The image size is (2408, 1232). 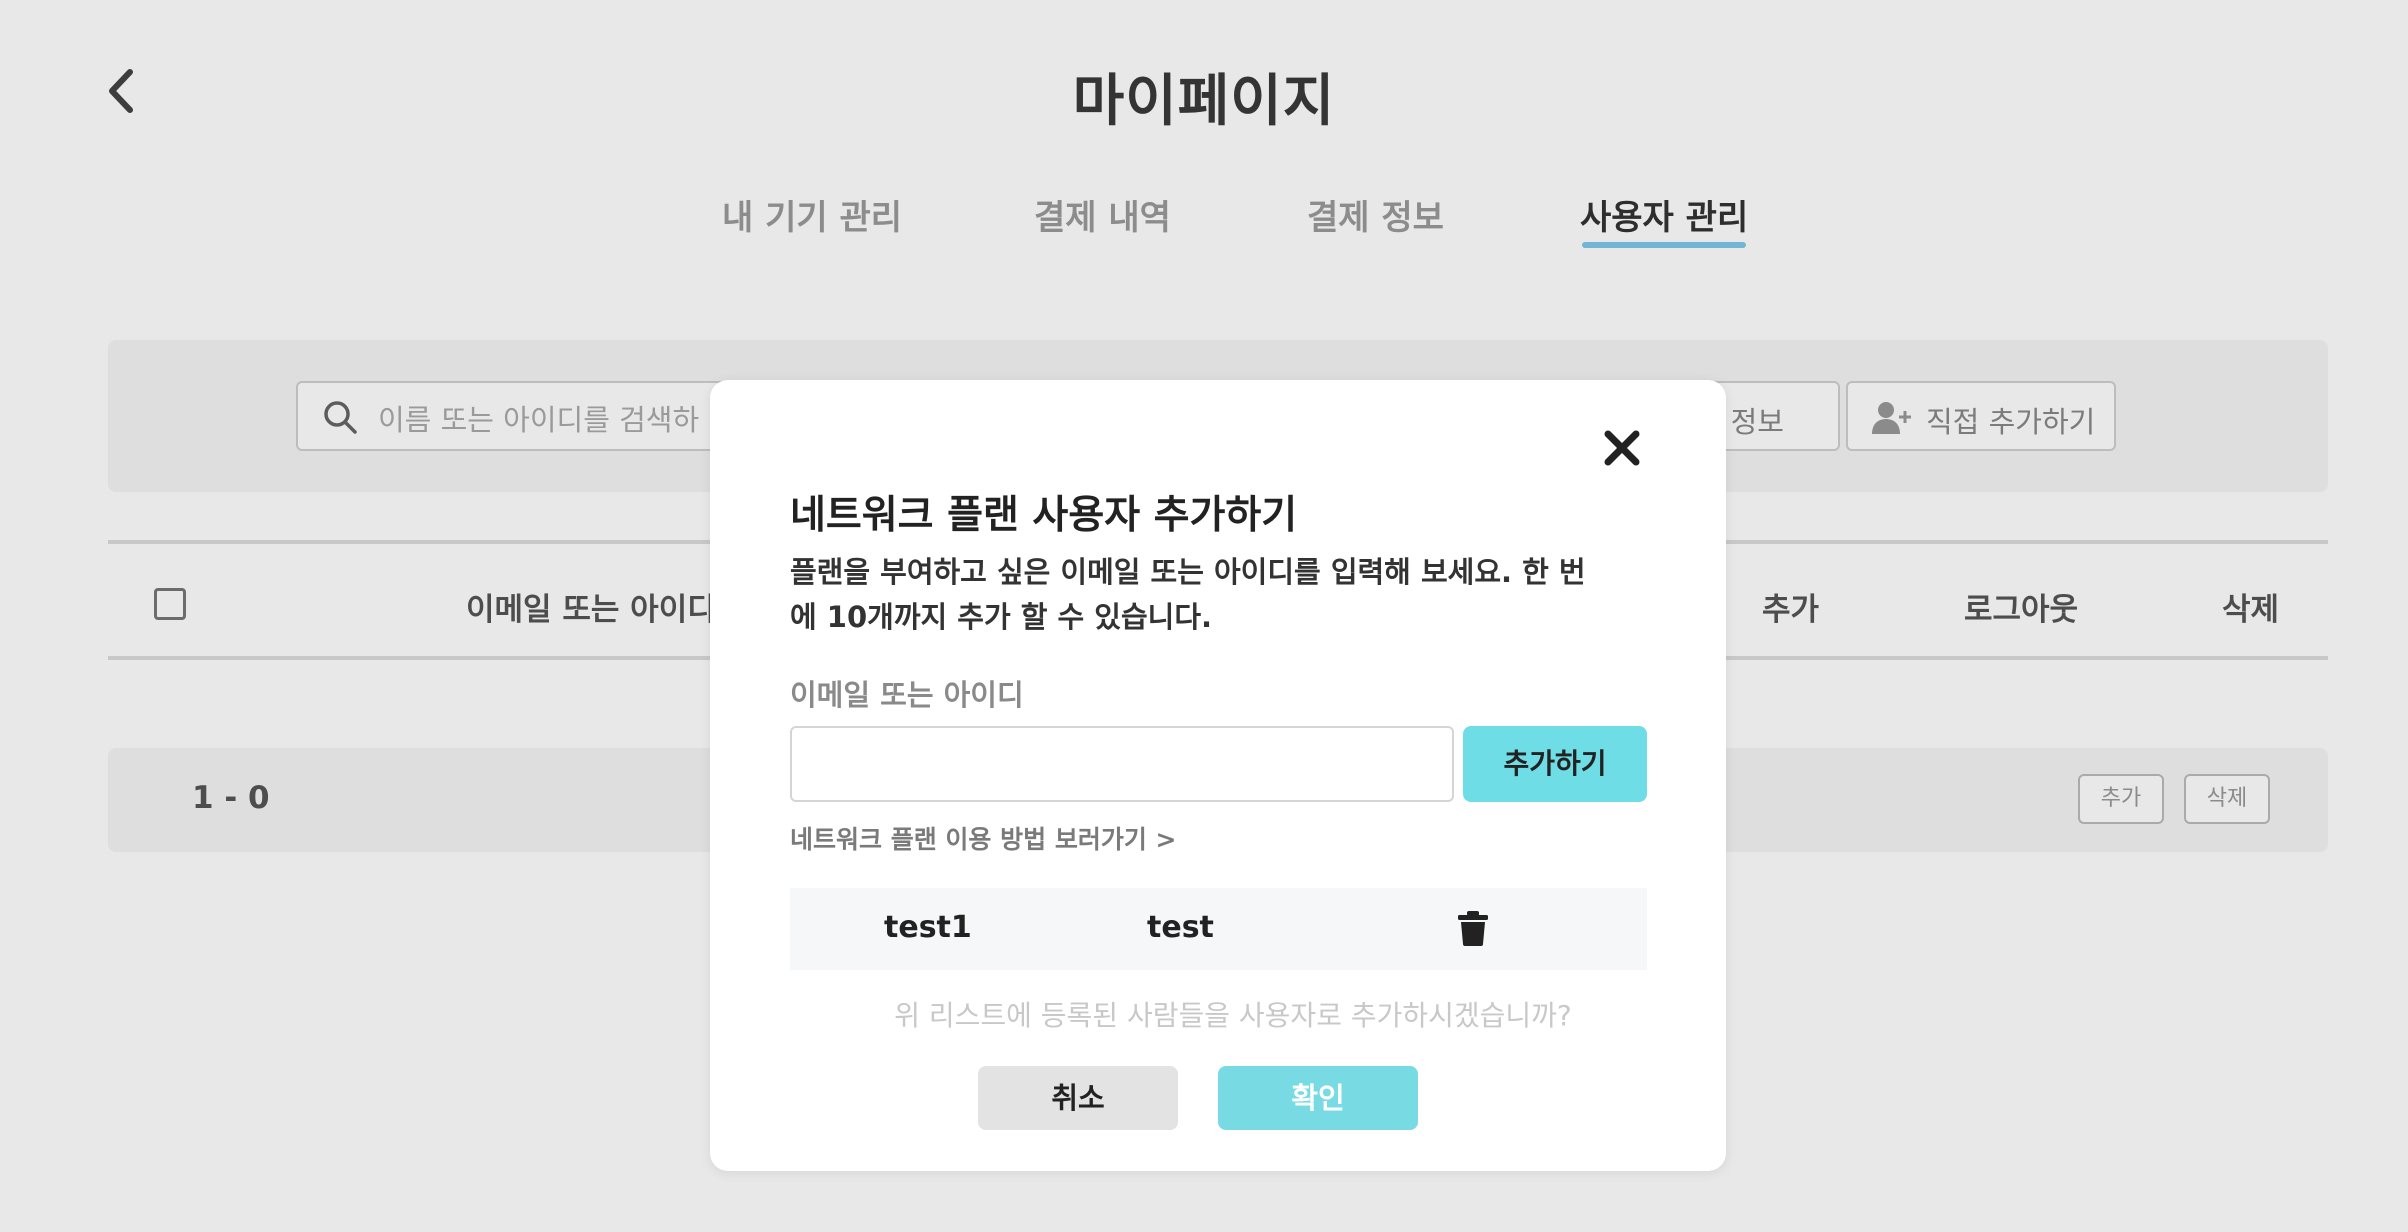 I want to click on list-item: test1 test, so click(x=1218, y=929).